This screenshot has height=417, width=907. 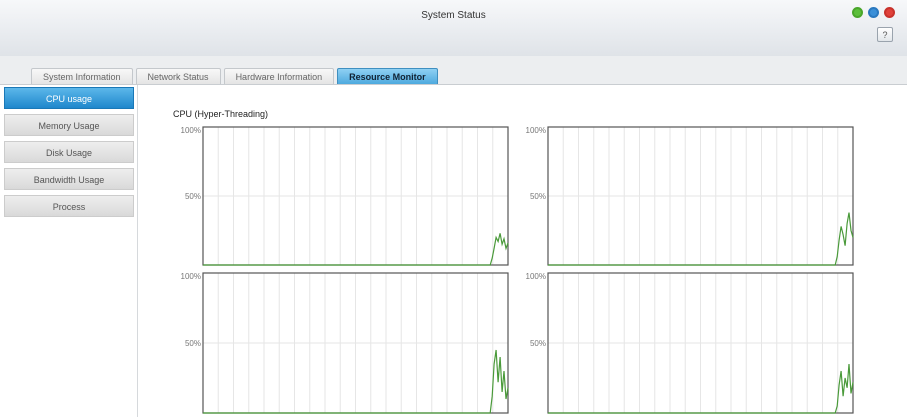 I want to click on tab-network-status: Network Status, so click(x=178, y=76).